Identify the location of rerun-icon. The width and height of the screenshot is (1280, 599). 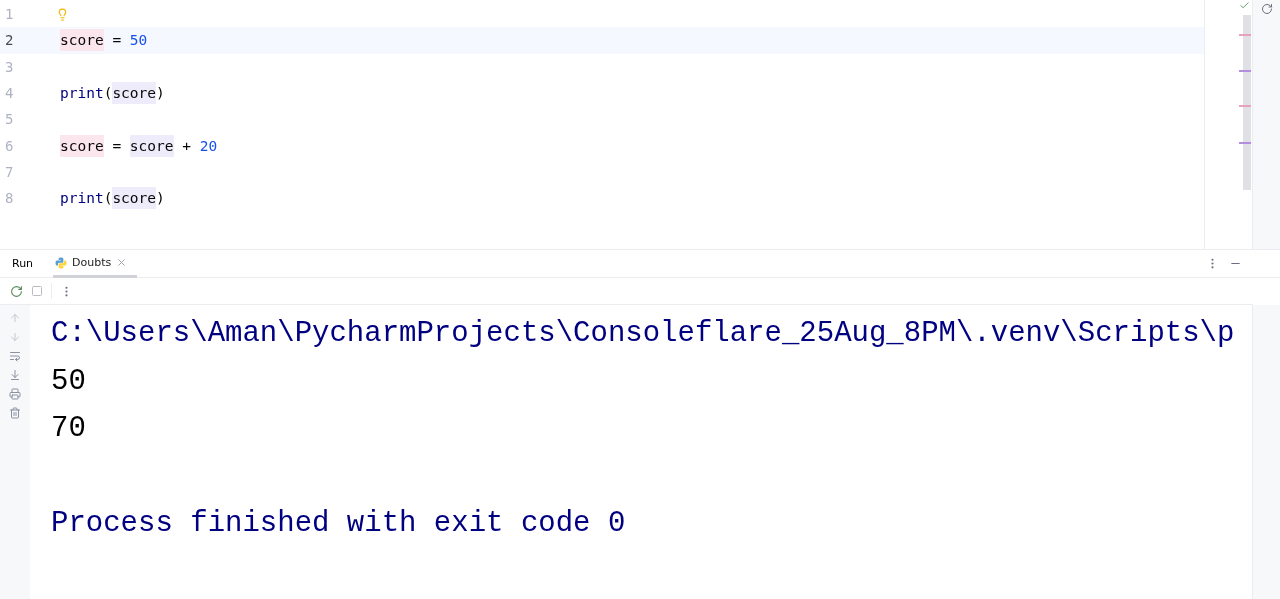
(16, 291).